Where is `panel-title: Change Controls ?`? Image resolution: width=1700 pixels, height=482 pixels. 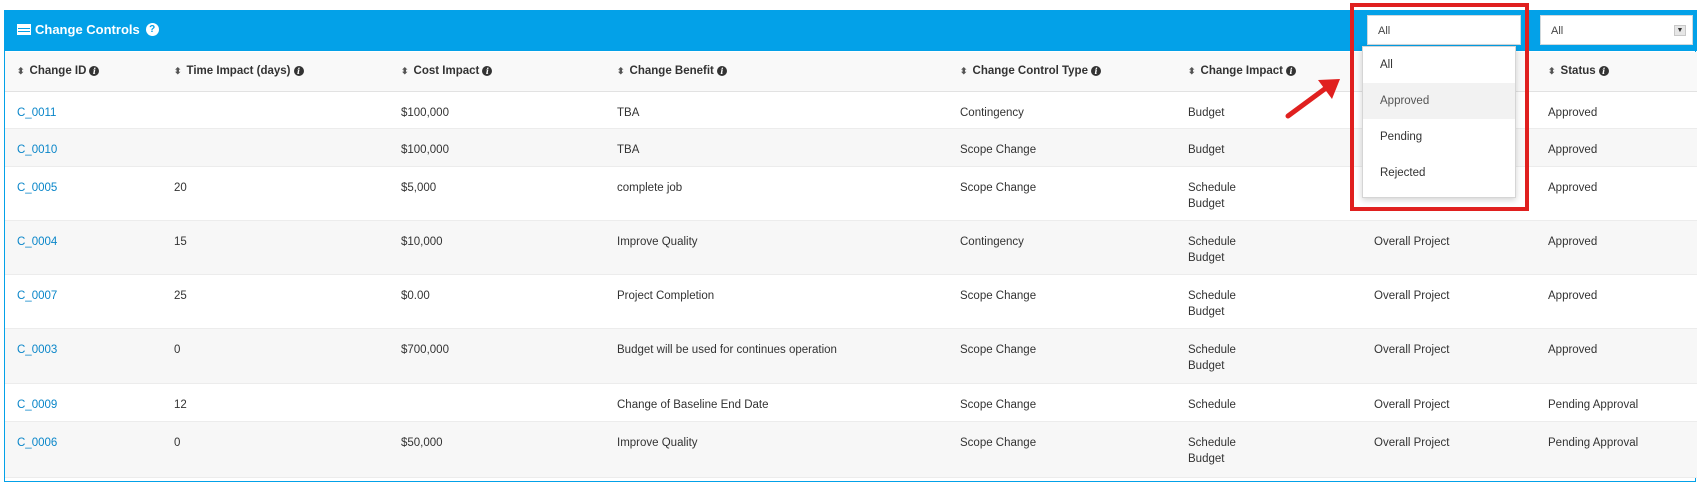
panel-title: Change Controls ? is located at coordinates (88, 29).